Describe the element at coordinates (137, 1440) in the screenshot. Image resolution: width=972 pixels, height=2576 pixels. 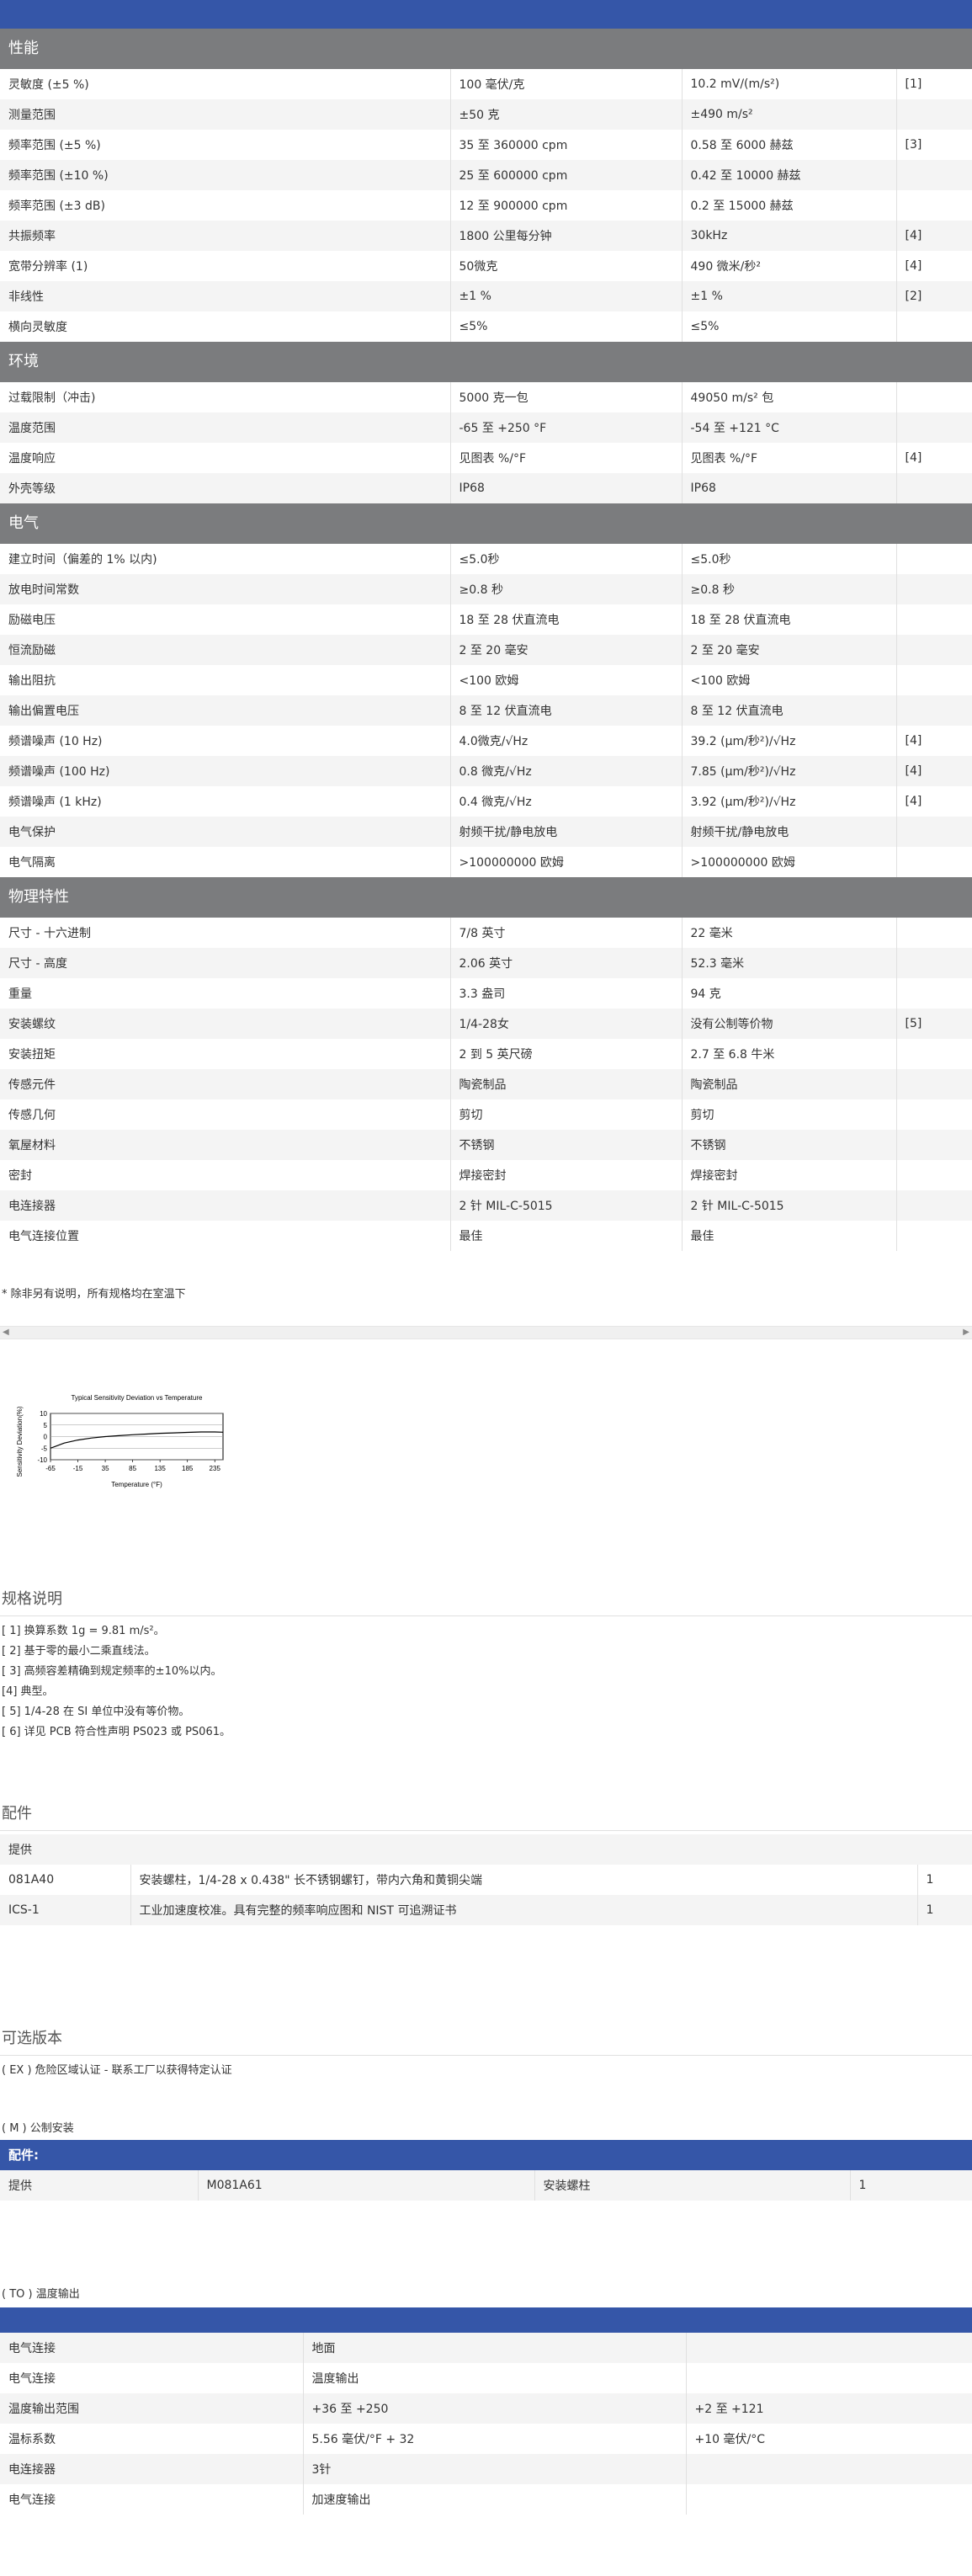
I see `series-line` at that location.